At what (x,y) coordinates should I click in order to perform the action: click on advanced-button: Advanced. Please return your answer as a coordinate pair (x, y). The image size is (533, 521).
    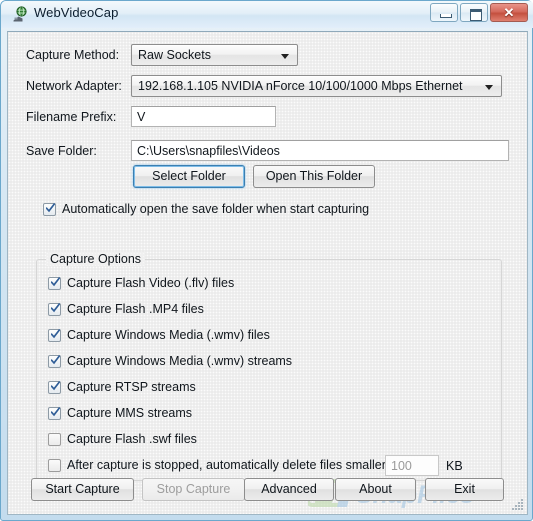
    Looking at the image, I should click on (289, 489).